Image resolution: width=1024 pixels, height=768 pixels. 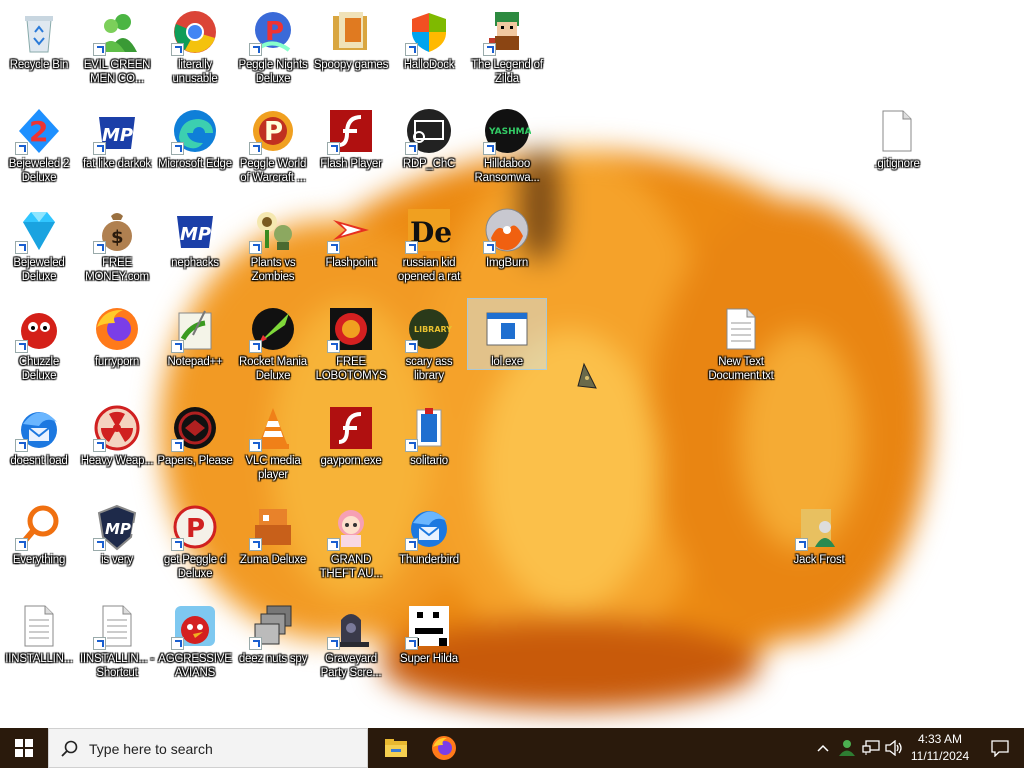 I want to click on desktop-icon: MPI fat like darkok, so click(x=117, y=136).